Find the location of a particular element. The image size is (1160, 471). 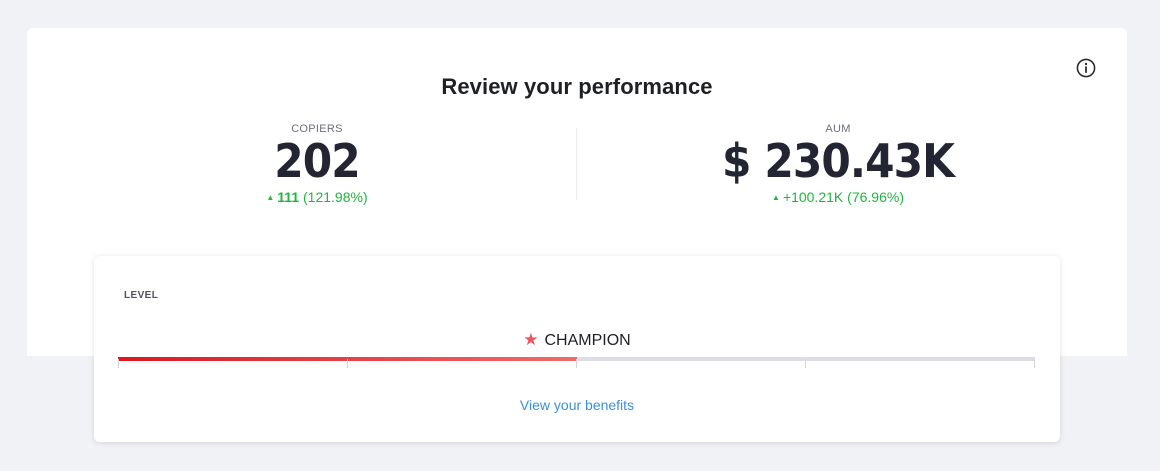

copiers-stat: COPIERS 202 ▲ 111 (121.98%) is located at coordinates (317, 164).